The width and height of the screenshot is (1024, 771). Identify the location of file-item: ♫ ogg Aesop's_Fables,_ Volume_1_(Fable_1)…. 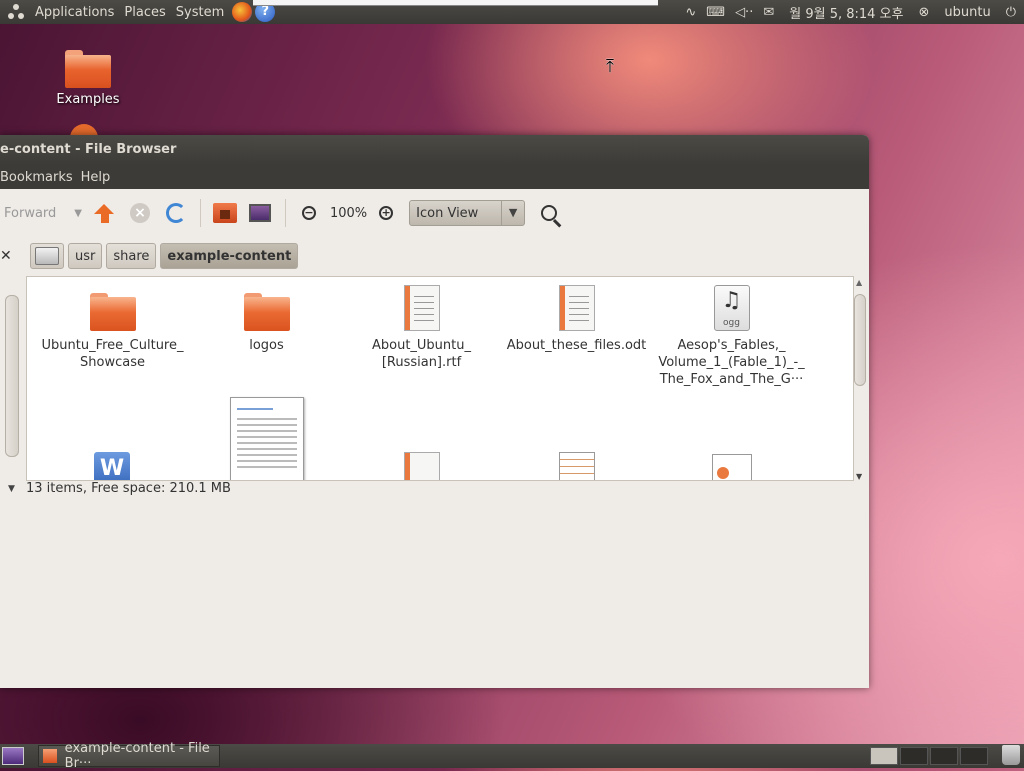
(731, 336).